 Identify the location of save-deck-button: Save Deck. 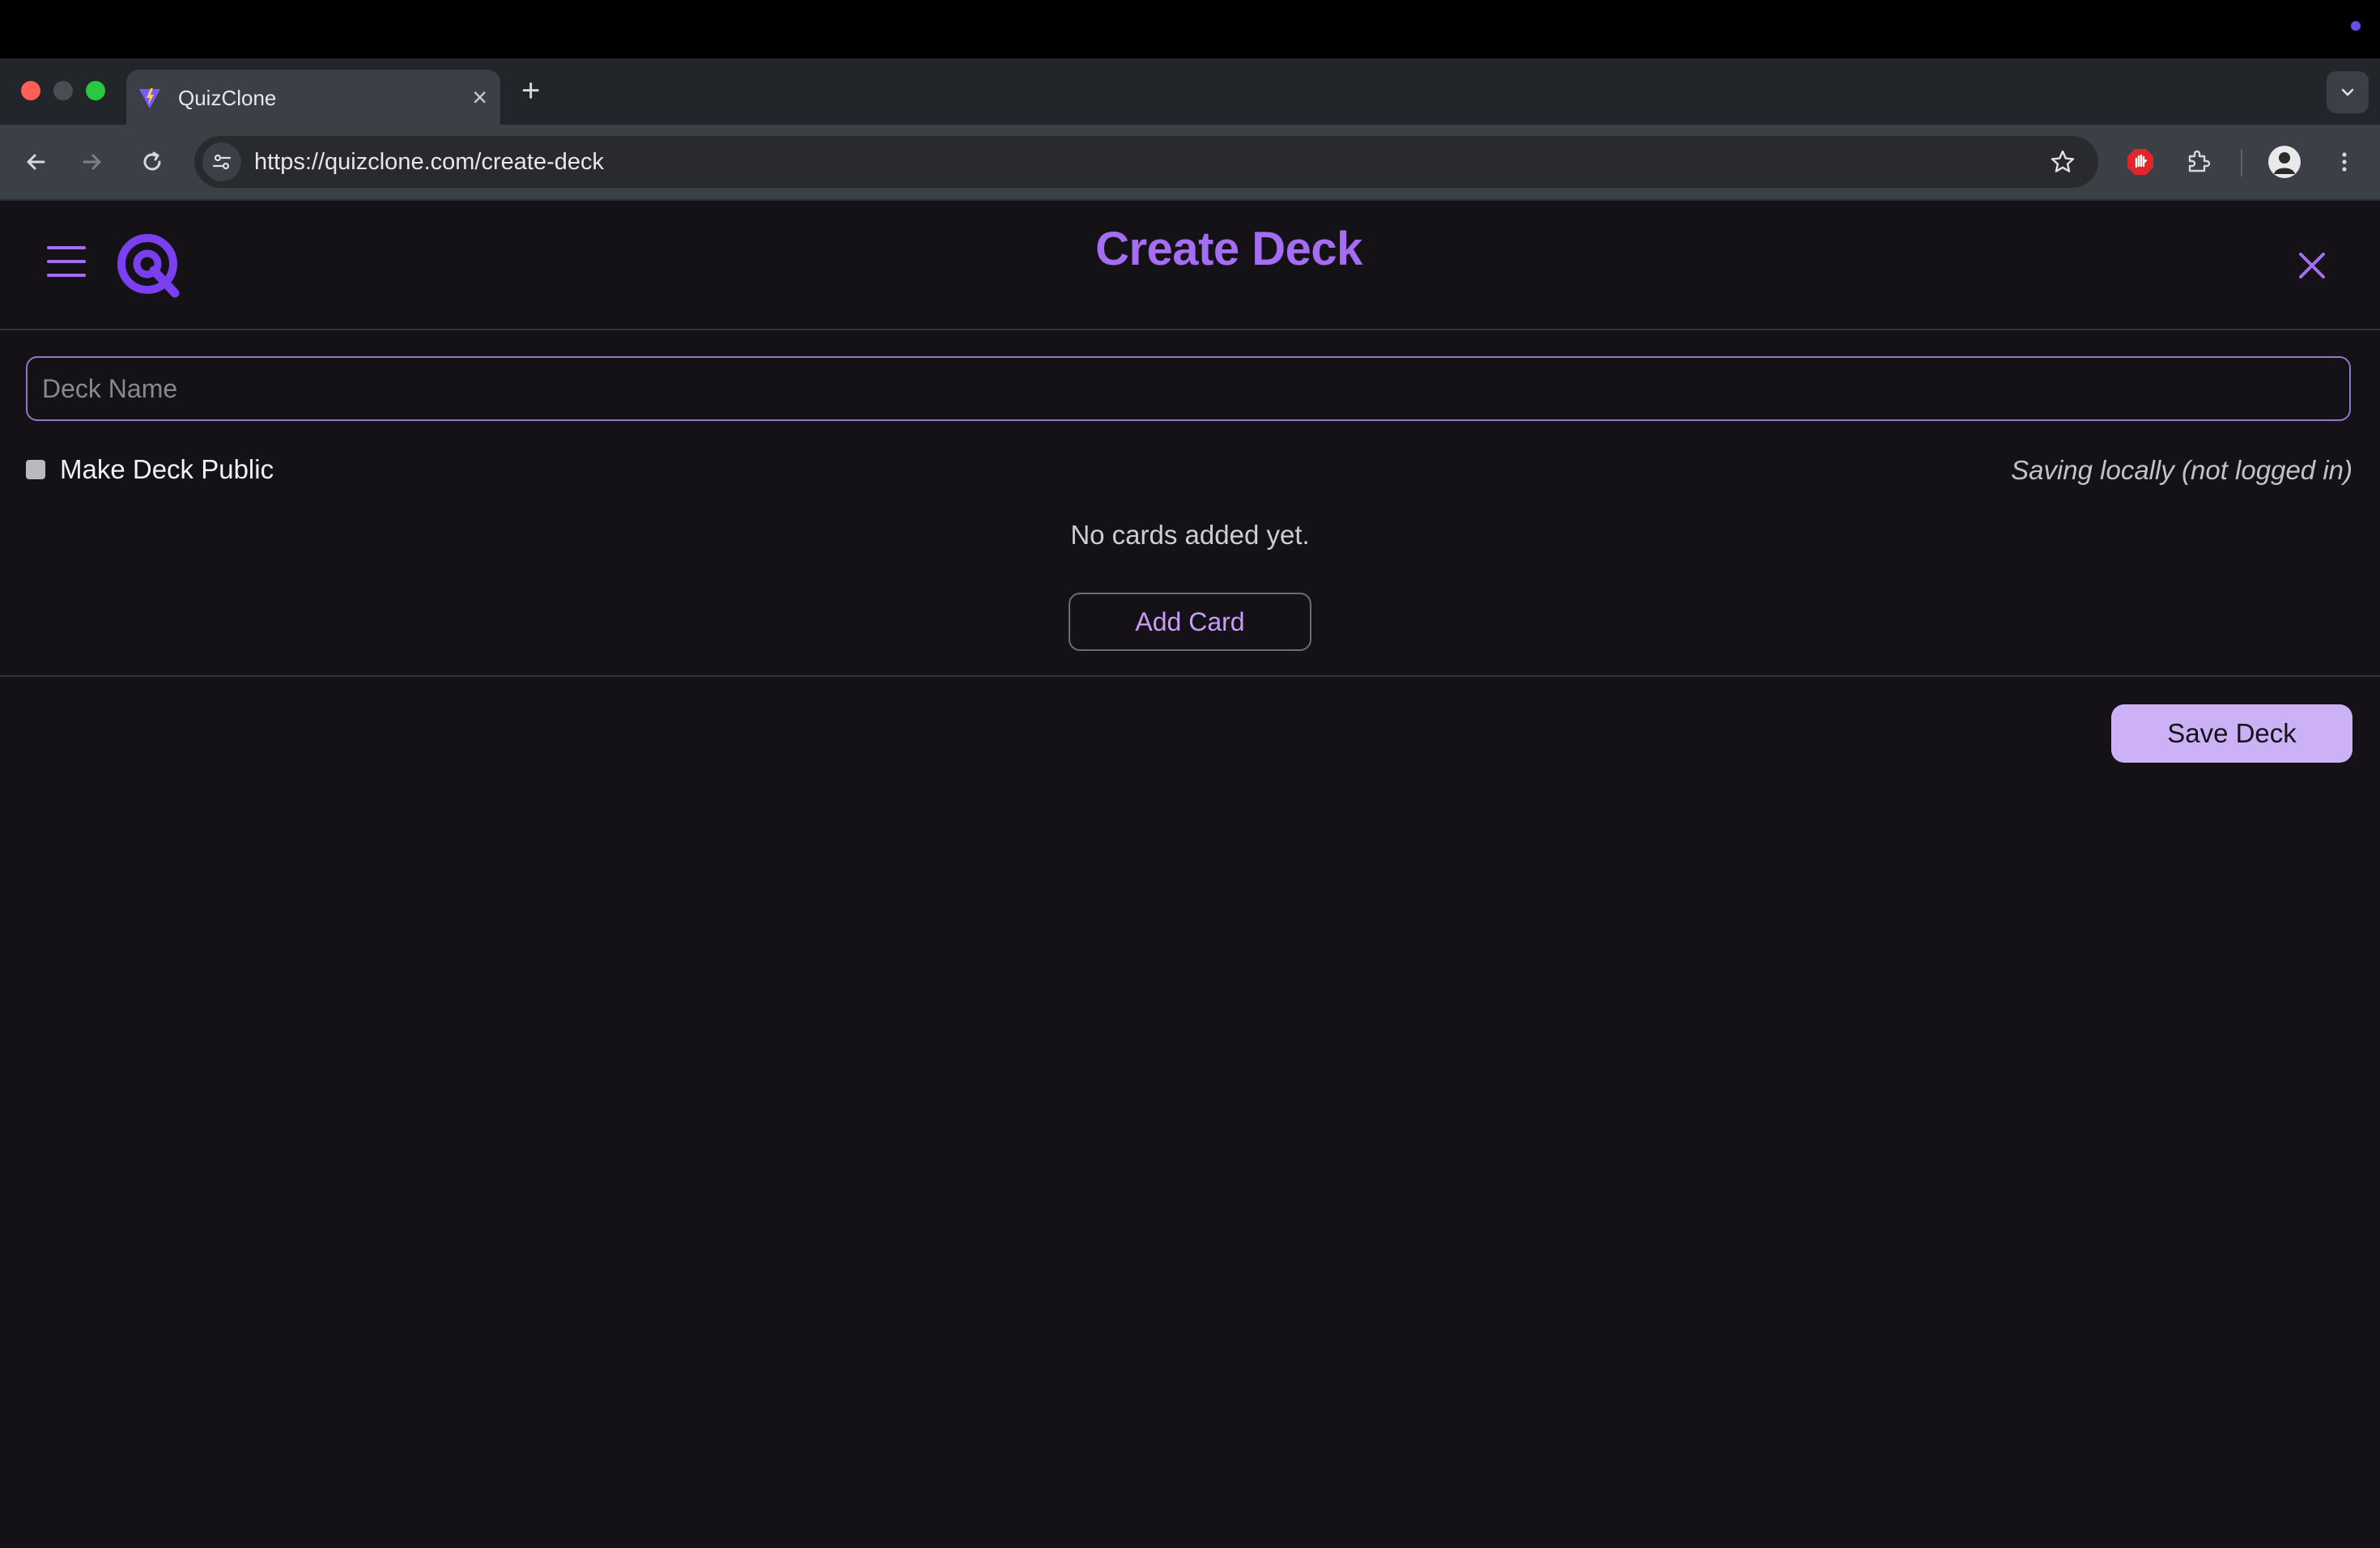
(2231, 733).